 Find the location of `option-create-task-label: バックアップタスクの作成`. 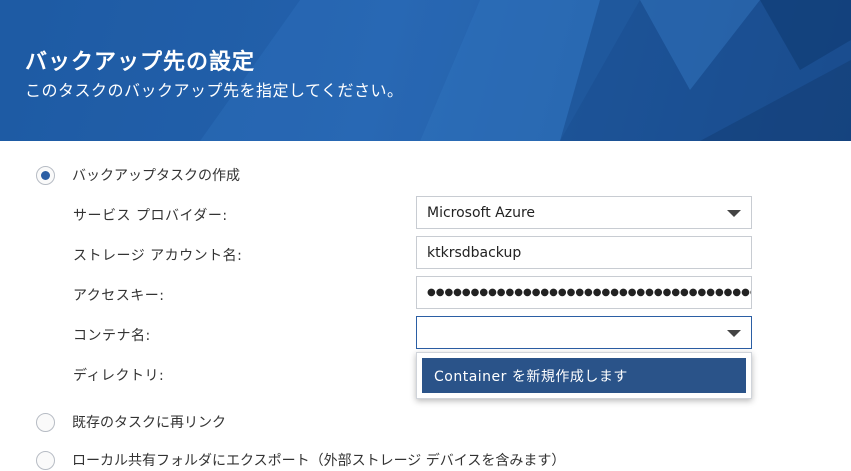

option-create-task-label: バックアップタスクの作成 is located at coordinates (156, 176).